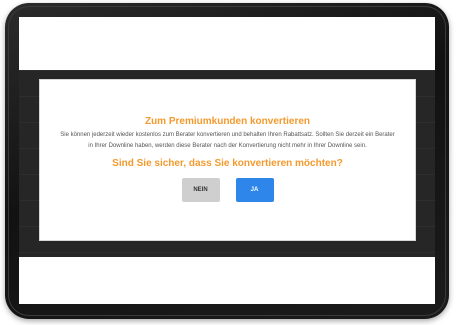  What do you see at coordinates (227, 190) in the screenshot?
I see `dialog-button-row: NEIN JA` at bounding box center [227, 190].